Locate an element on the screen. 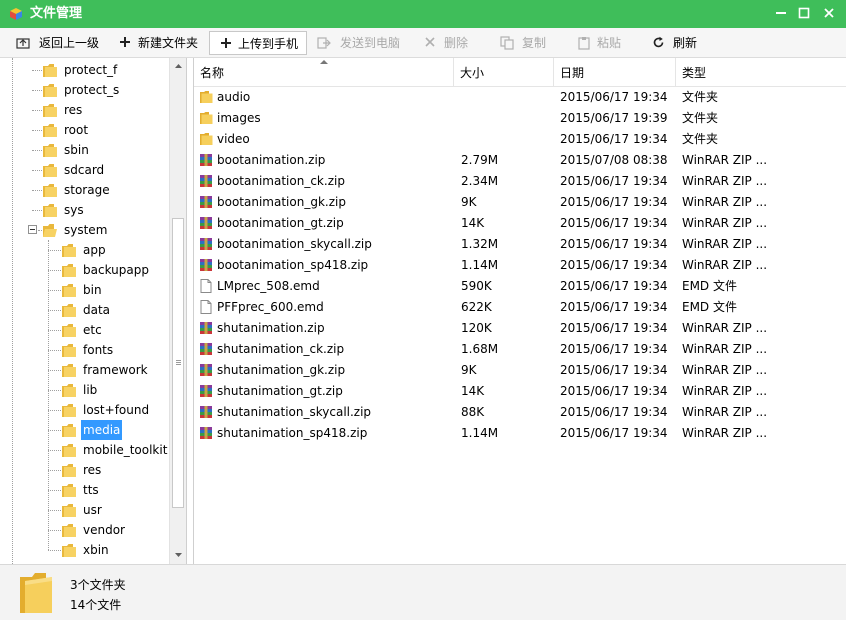 Image resolution: width=846 pixels, height=620 pixels. file-size: 622K is located at coordinates (476, 307).